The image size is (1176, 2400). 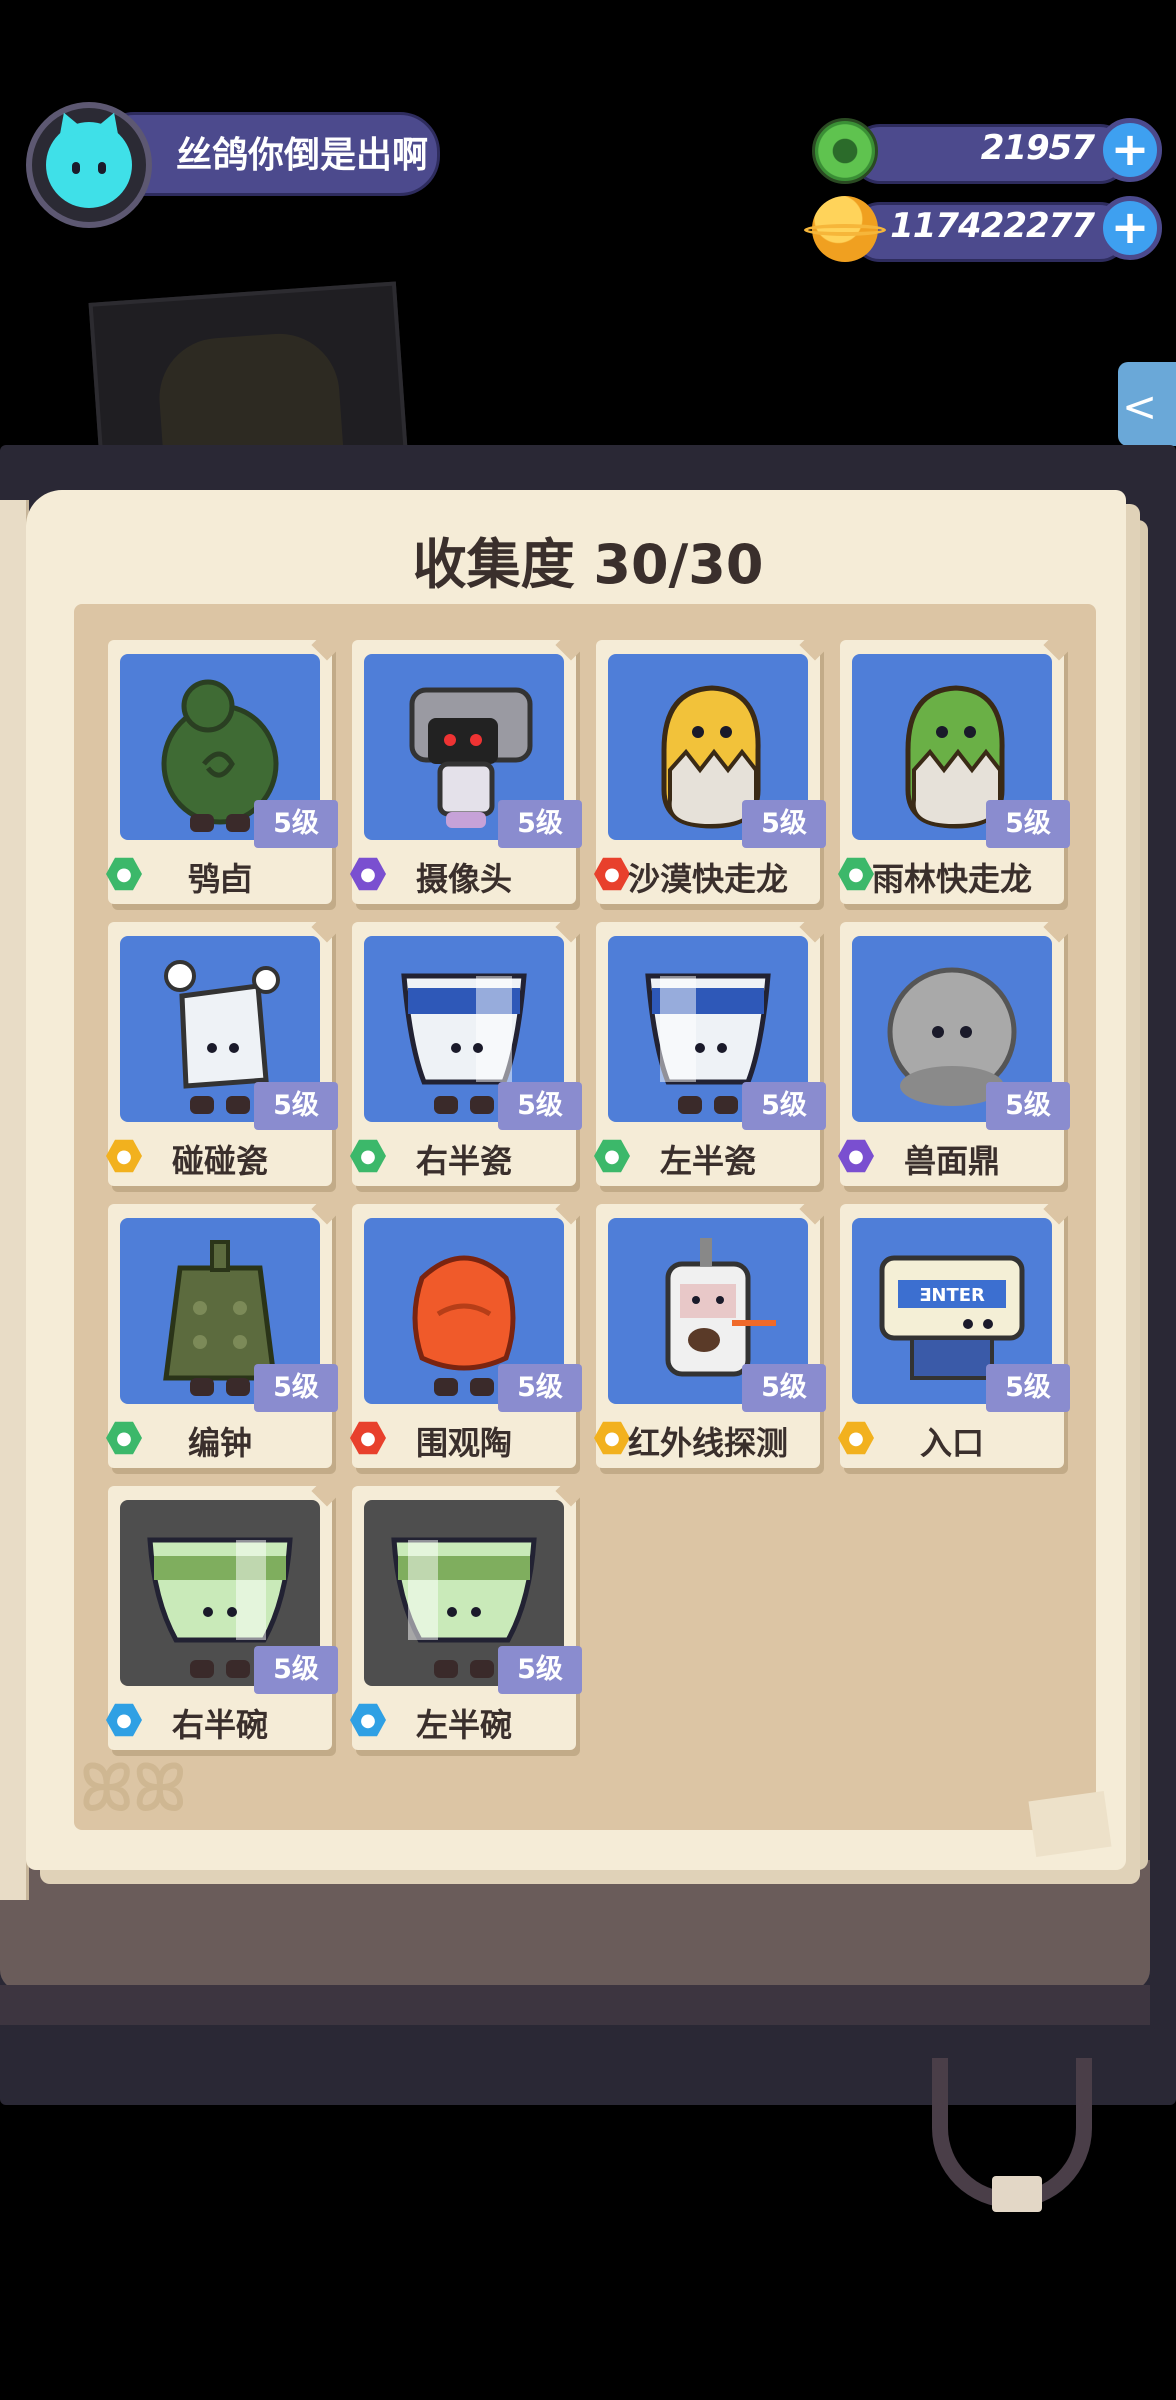 What do you see at coordinates (89, 165) in the screenshot?
I see `cat-avatar-icon` at bounding box center [89, 165].